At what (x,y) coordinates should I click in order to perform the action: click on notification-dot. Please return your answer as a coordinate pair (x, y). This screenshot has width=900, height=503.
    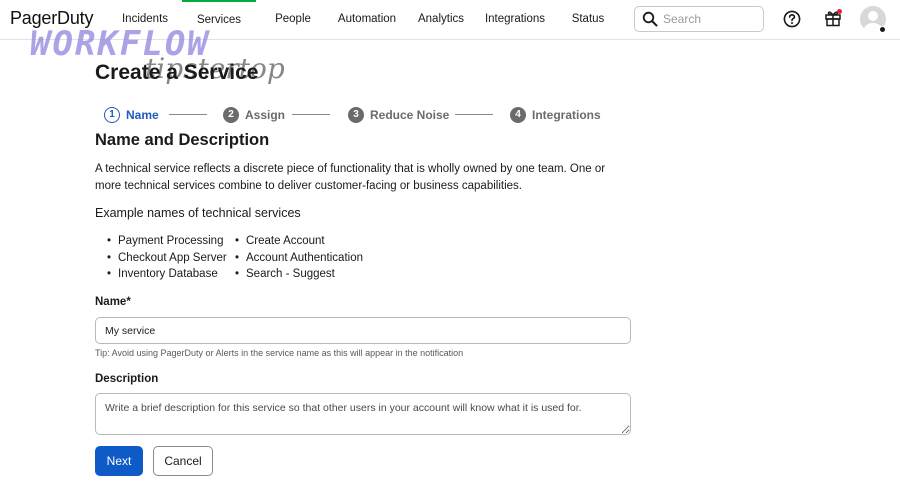
    Looking at the image, I should click on (839, 11).